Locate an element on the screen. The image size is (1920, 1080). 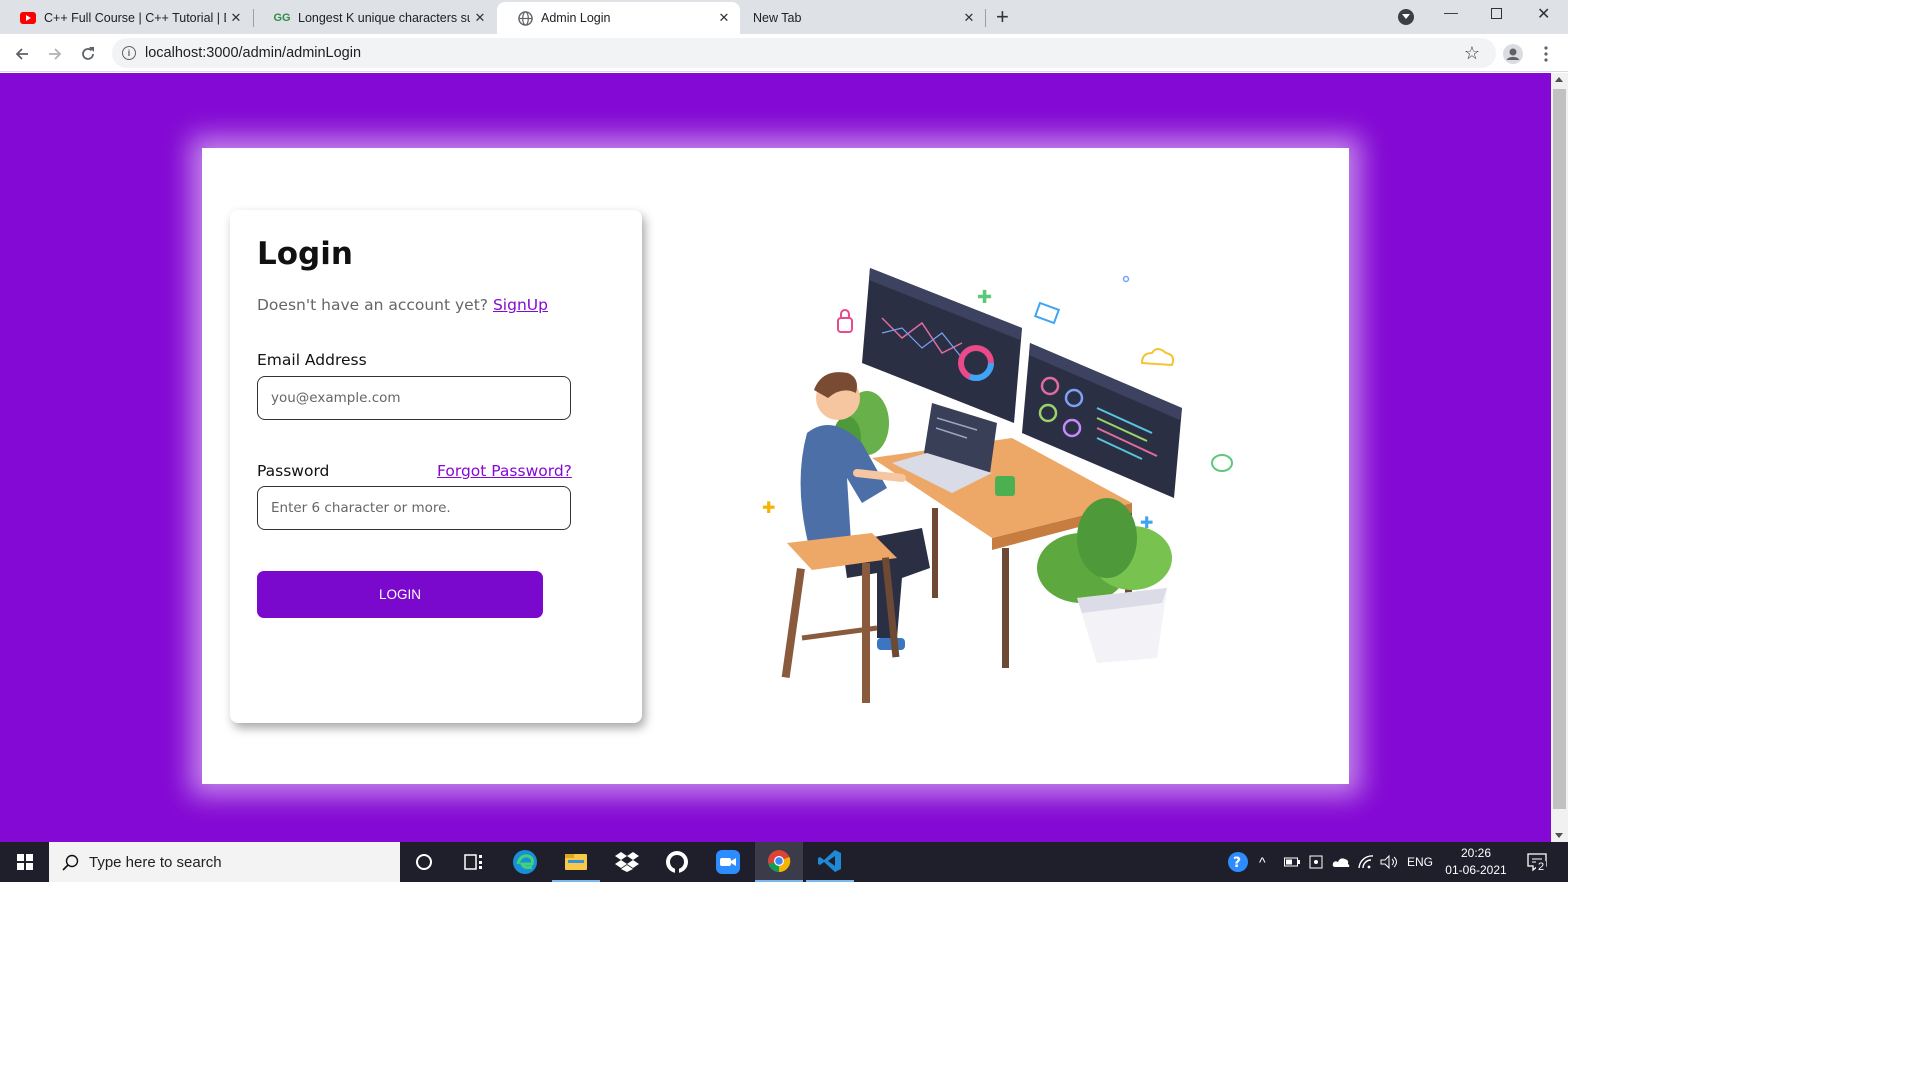
monitor-left-image is located at coordinates (942, 345).